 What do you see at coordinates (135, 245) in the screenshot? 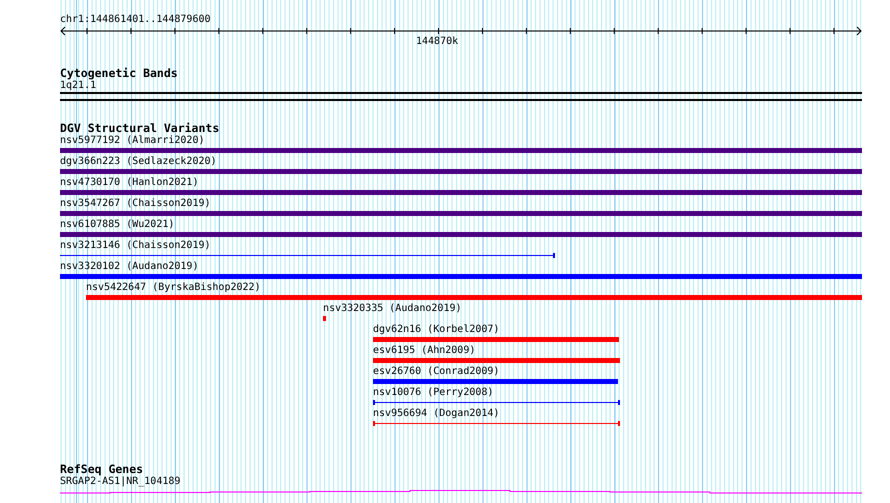
I see `variant-label: nsv3213146 (Chaisson2019)` at bounding box center [135, 245].